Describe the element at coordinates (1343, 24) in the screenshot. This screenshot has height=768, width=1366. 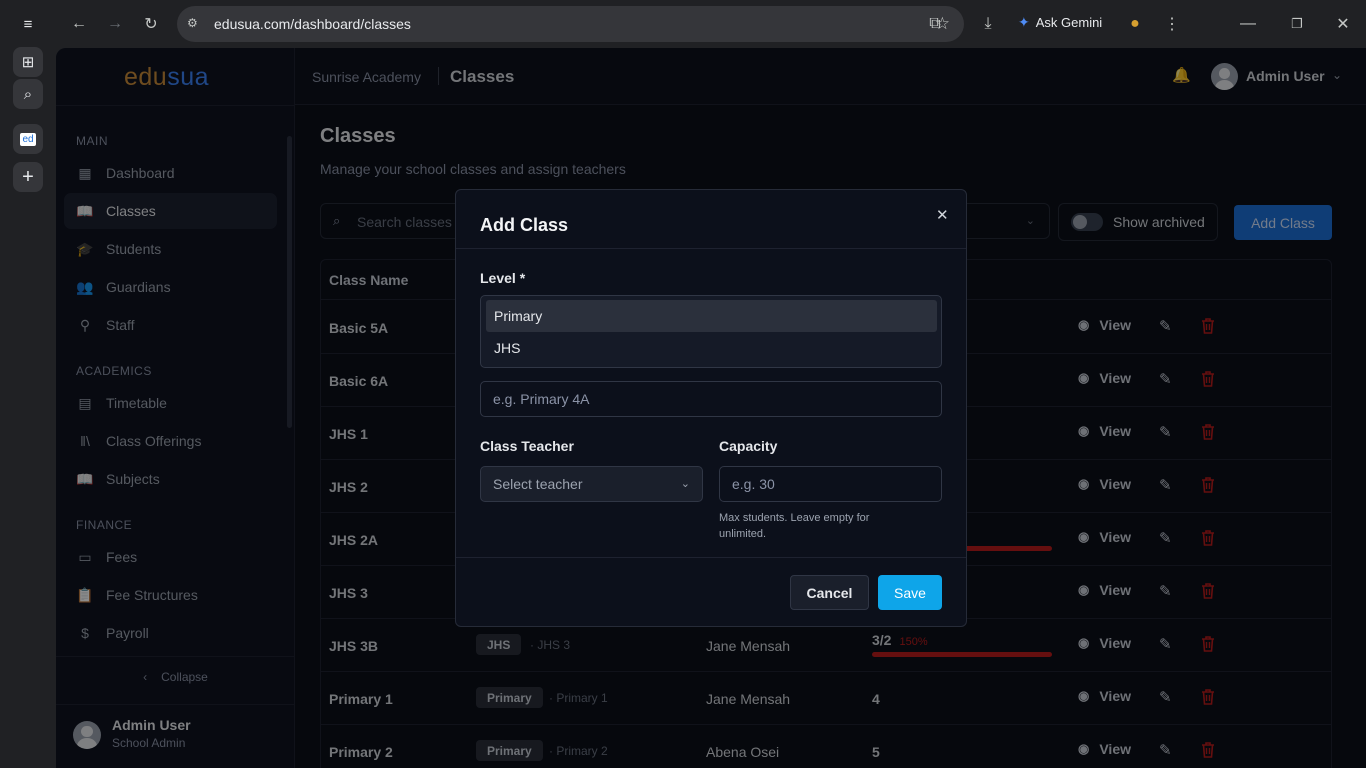
I see `close-window-icon: ✕` at that location.